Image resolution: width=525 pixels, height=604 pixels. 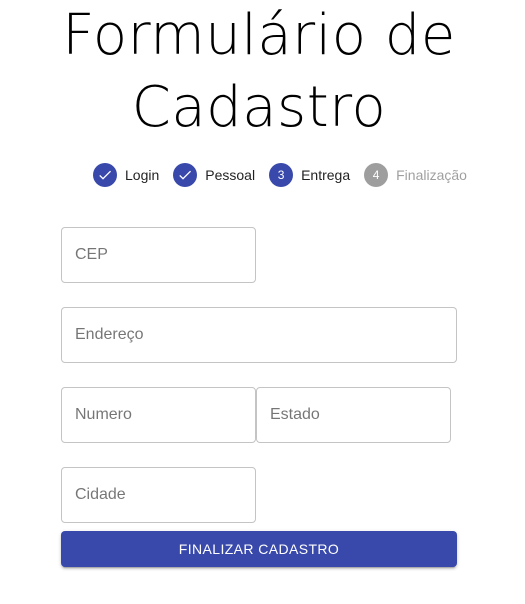 I want to click on step-pessoal-completed-icon, so click(x=185, y=175).